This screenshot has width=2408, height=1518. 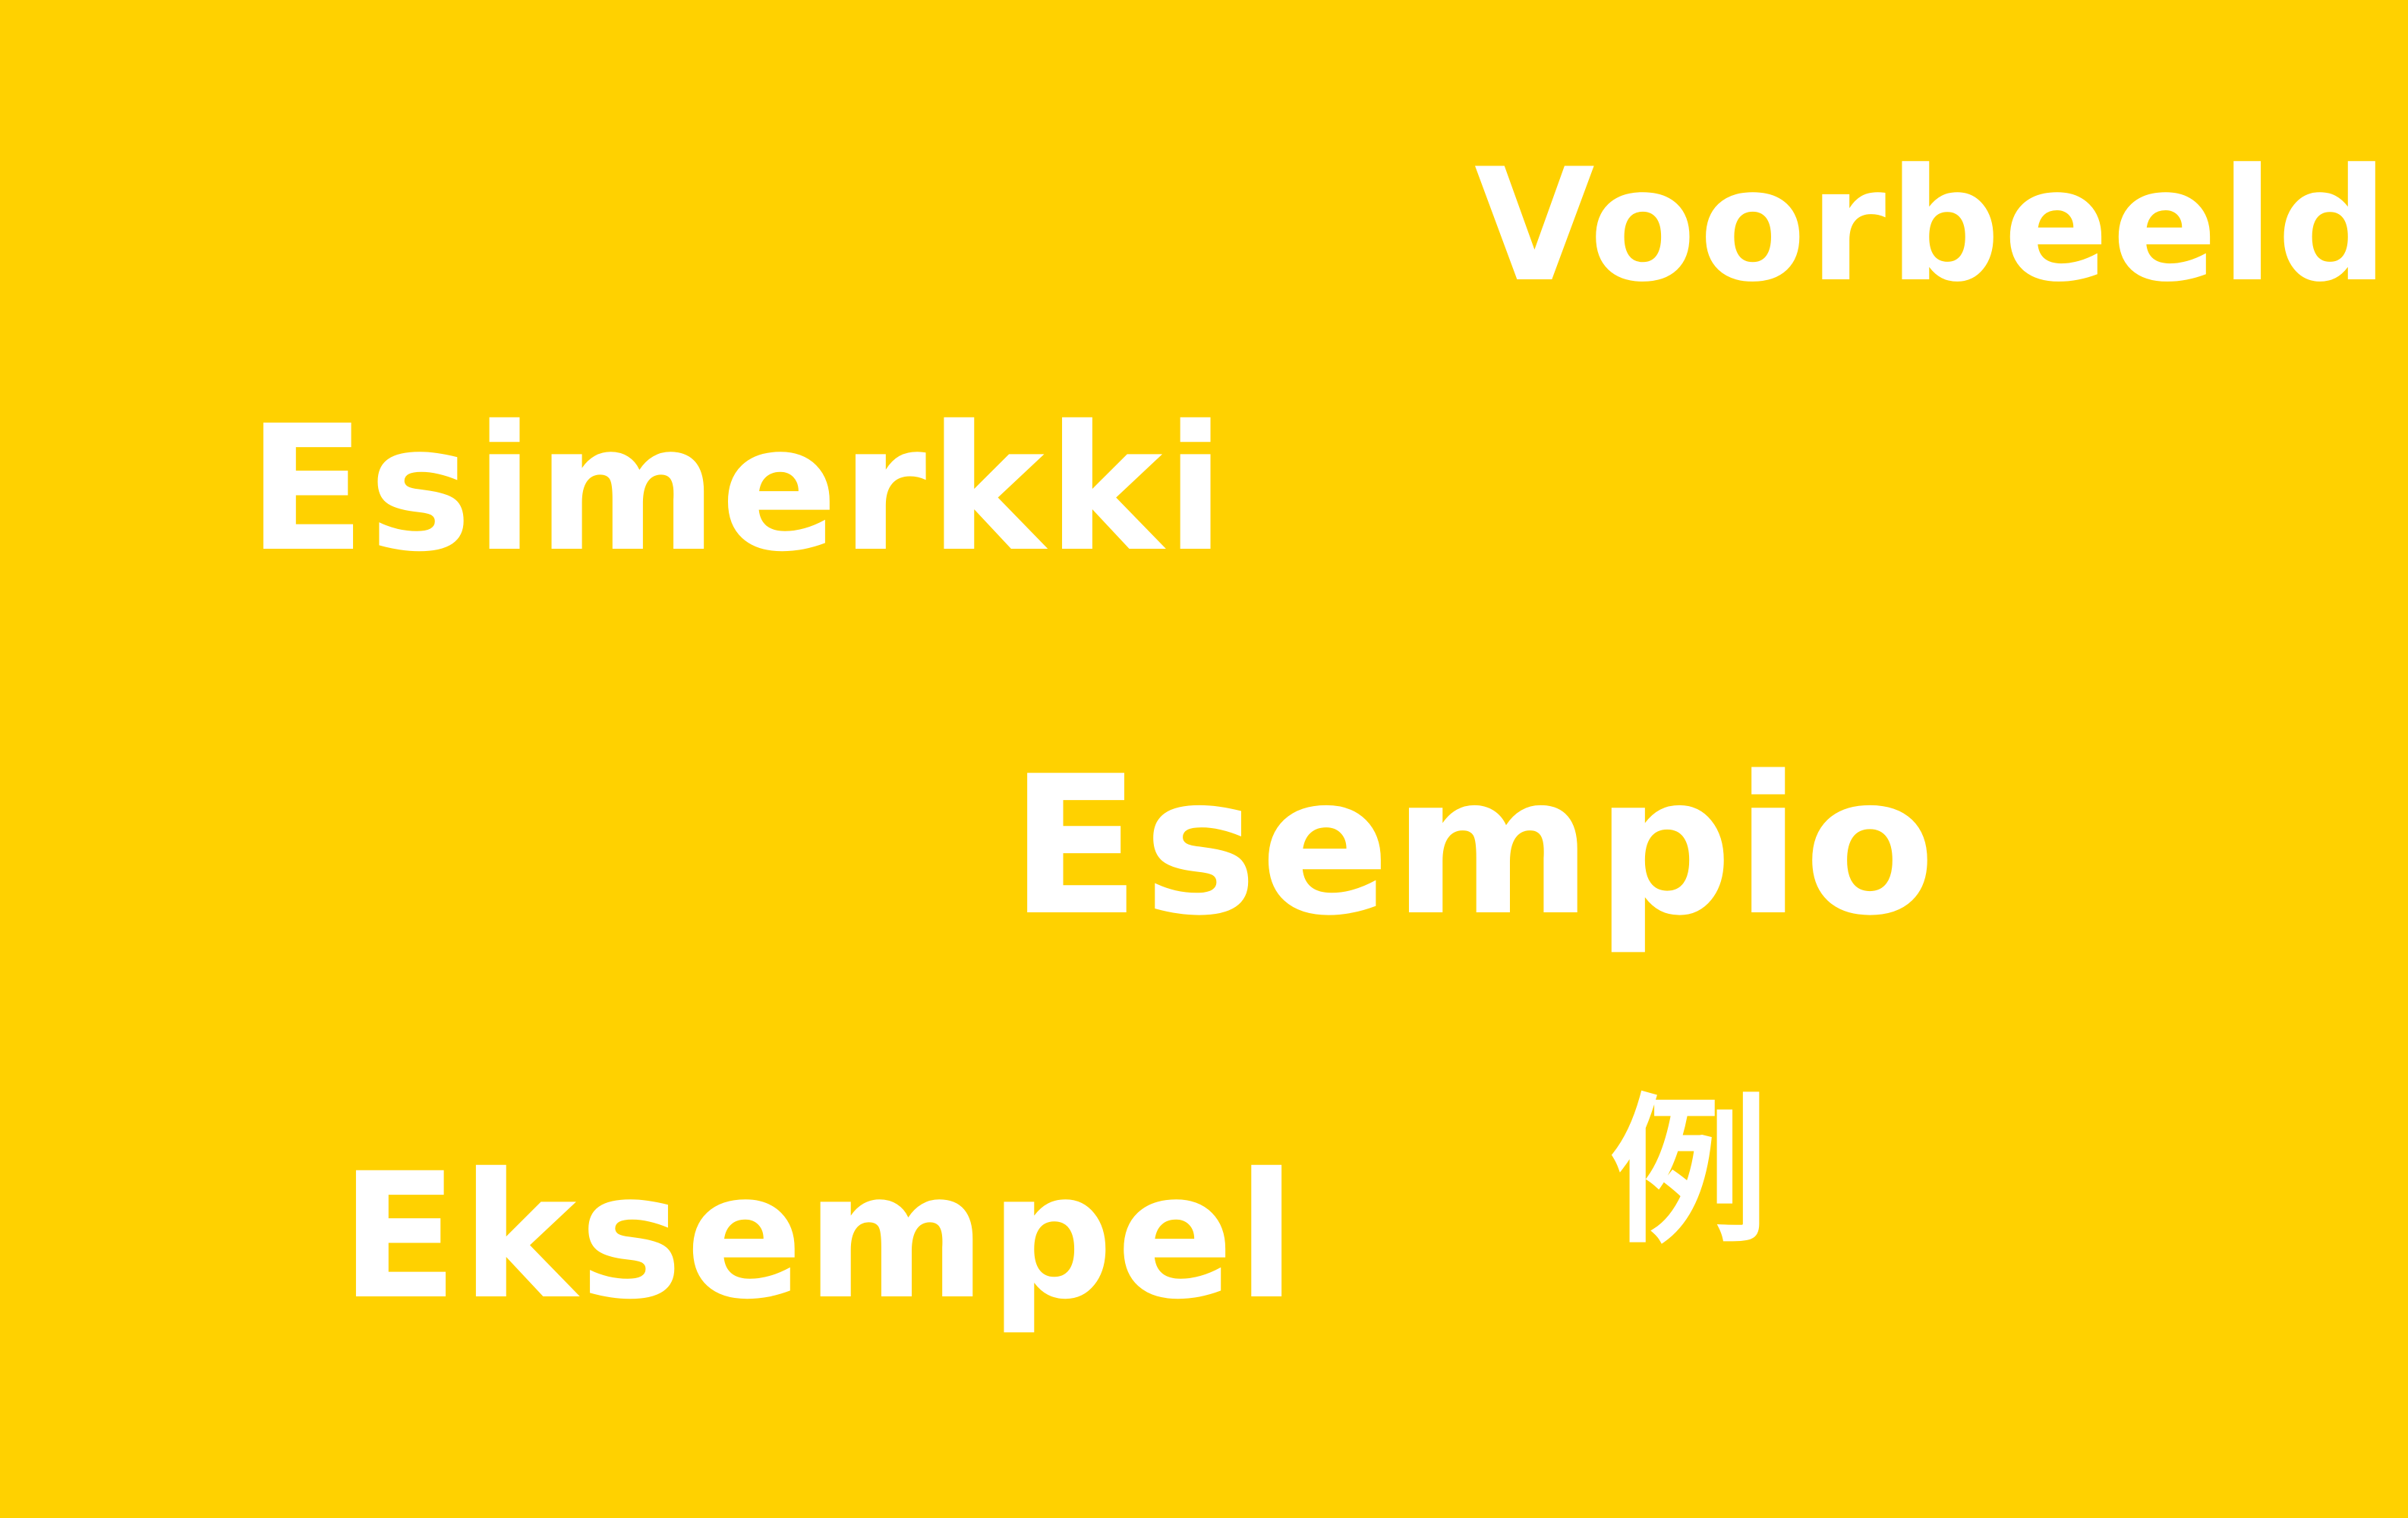 What do you see at coordinates (737, 489) in the screenshot?
I see `word-esimerkki: Esimerkki` at bounding box center [737, 489].